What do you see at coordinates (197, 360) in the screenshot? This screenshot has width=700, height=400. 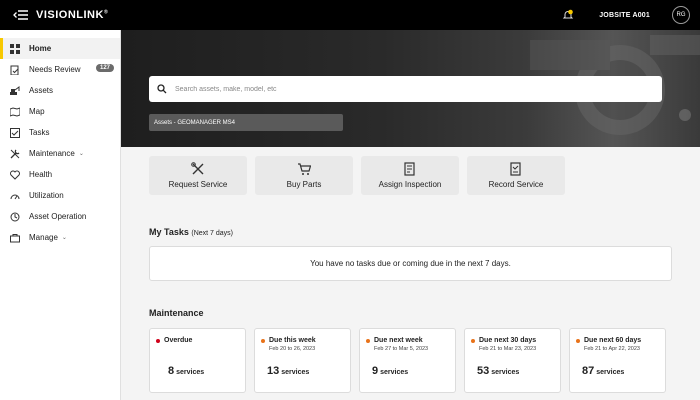 I see `maintenance-card-overdue: Overdue 8 services` at bounding box center [197, 360].